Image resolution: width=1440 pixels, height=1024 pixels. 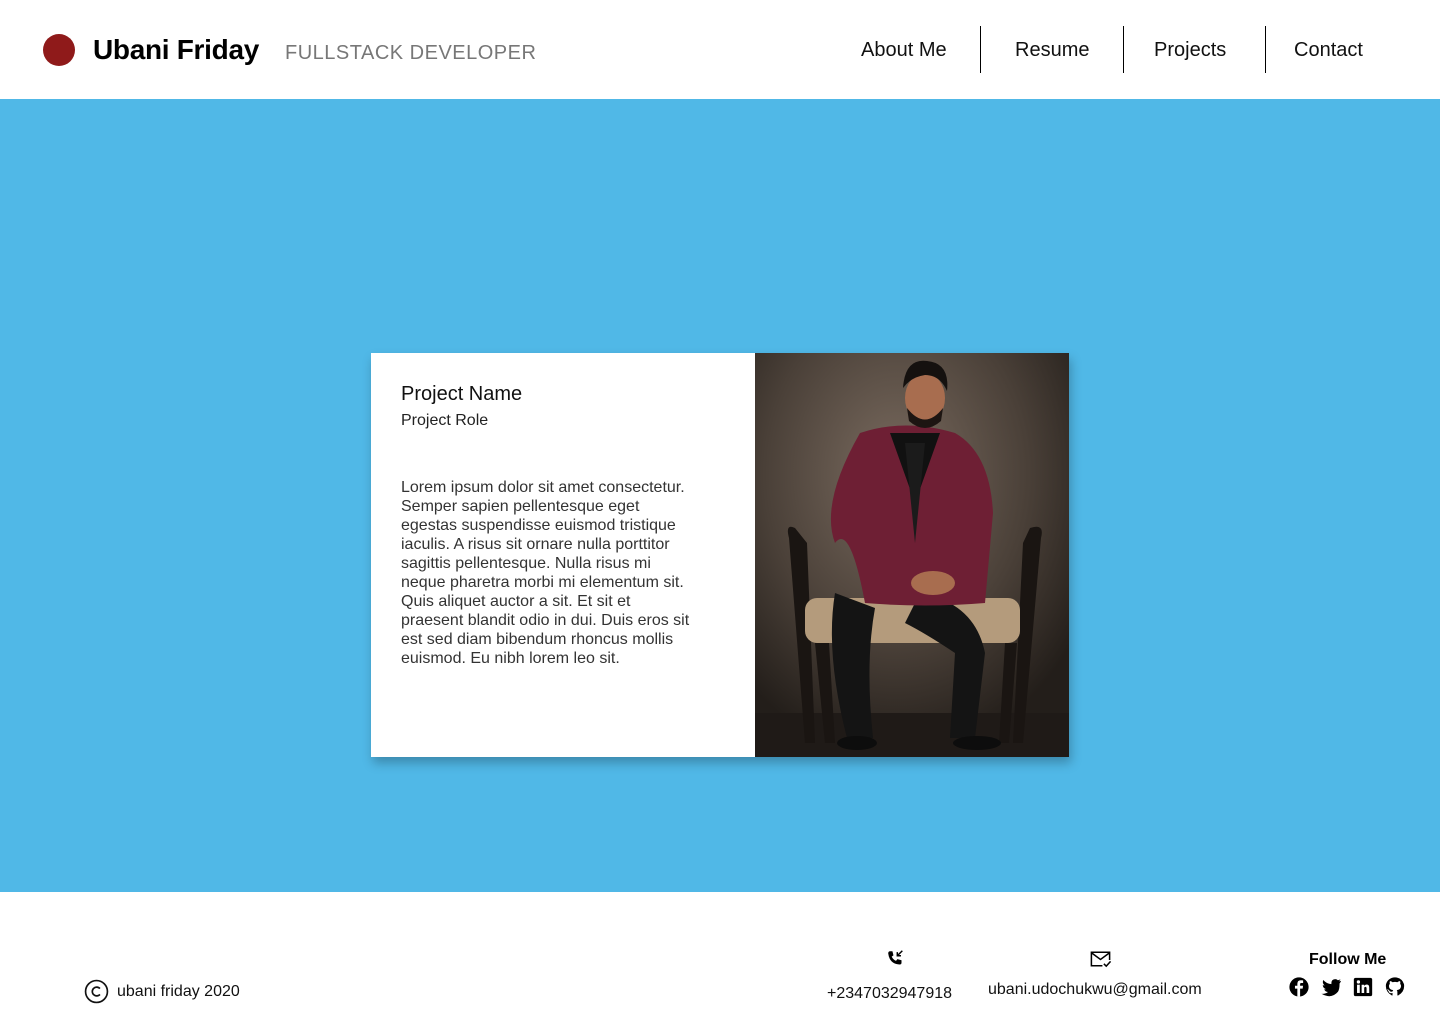 I want to click on nav-resume: Resume, so click(x=1052, y=49).